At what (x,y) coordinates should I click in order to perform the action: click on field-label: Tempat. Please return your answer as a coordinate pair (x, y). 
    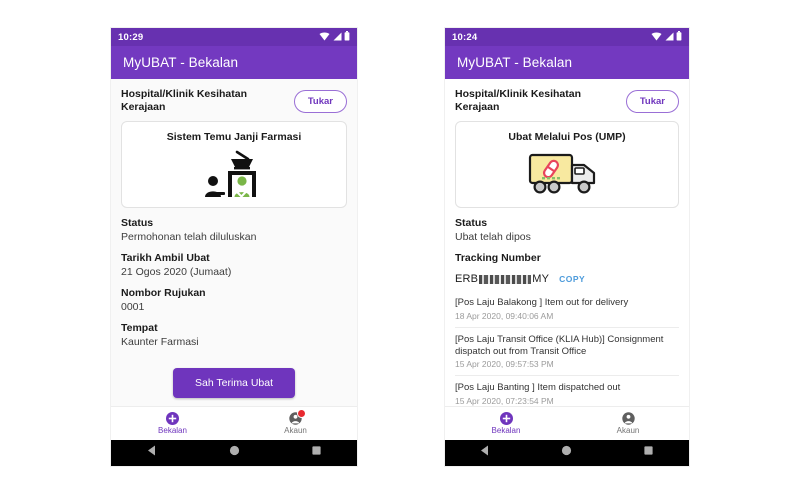
    Looking at the image, I should click on (139, 328).